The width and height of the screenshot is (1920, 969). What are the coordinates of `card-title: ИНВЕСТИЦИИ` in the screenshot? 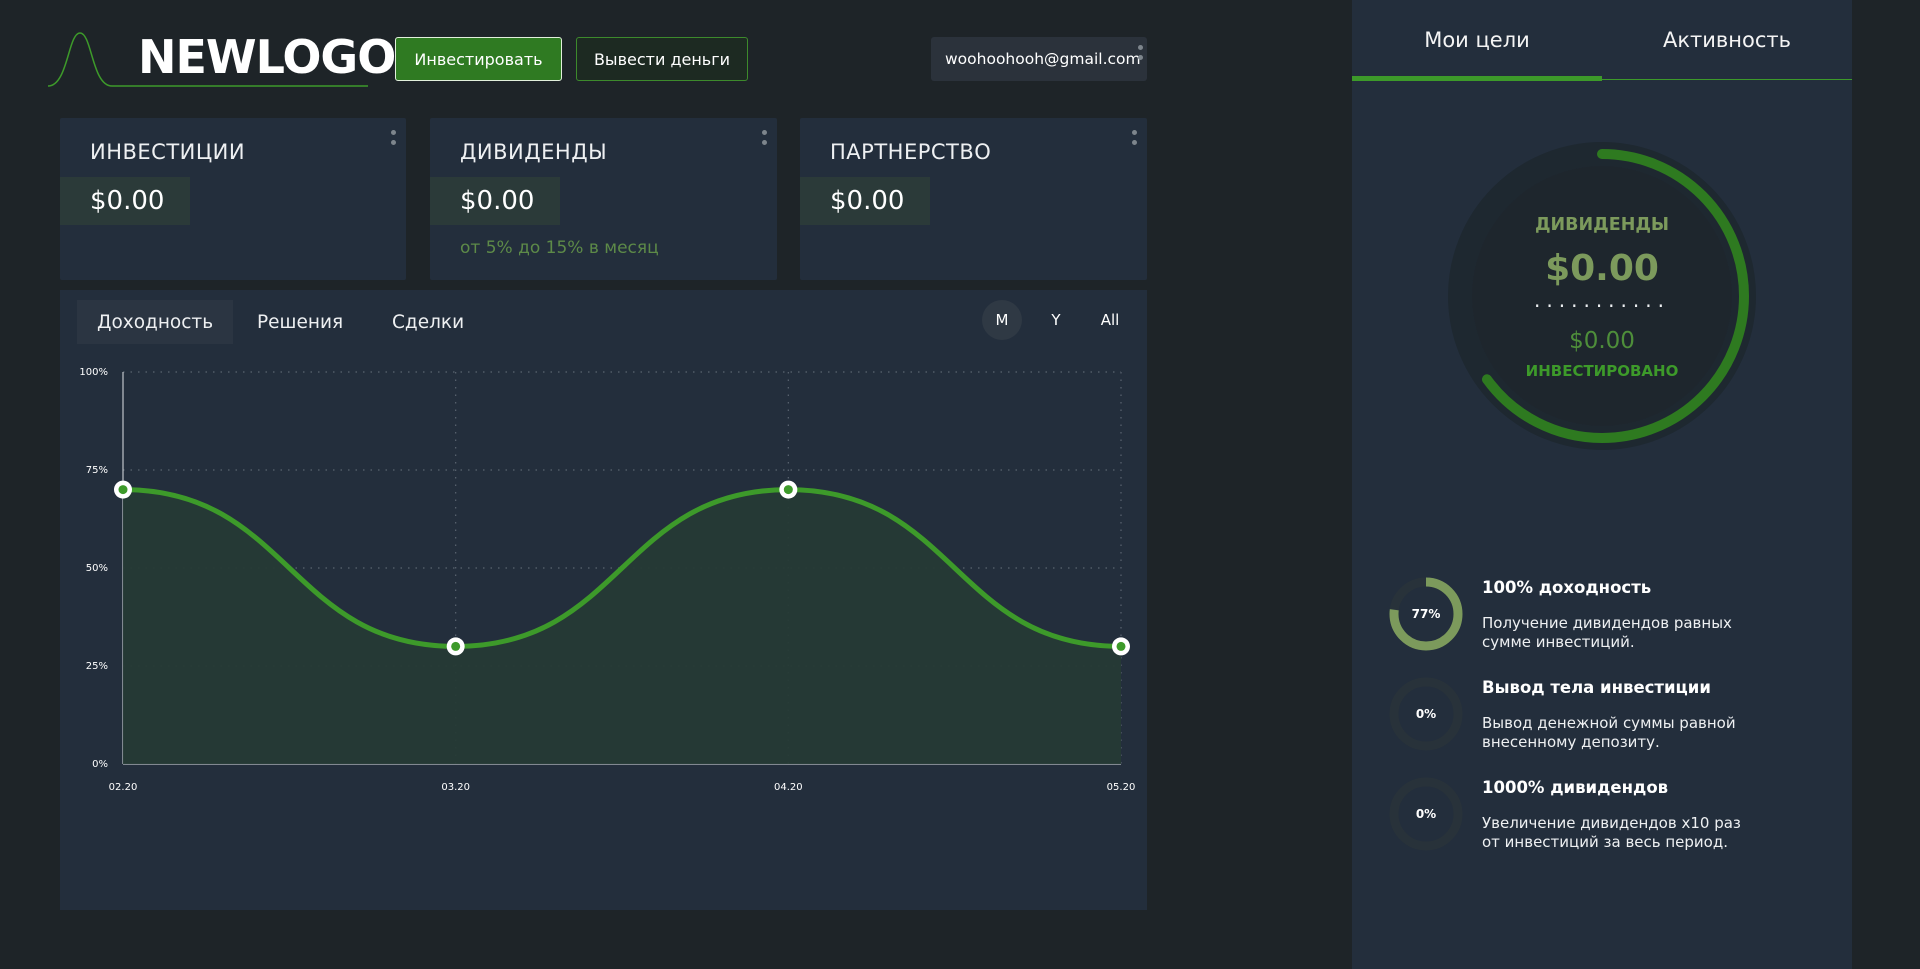 It's located at (168, 152).